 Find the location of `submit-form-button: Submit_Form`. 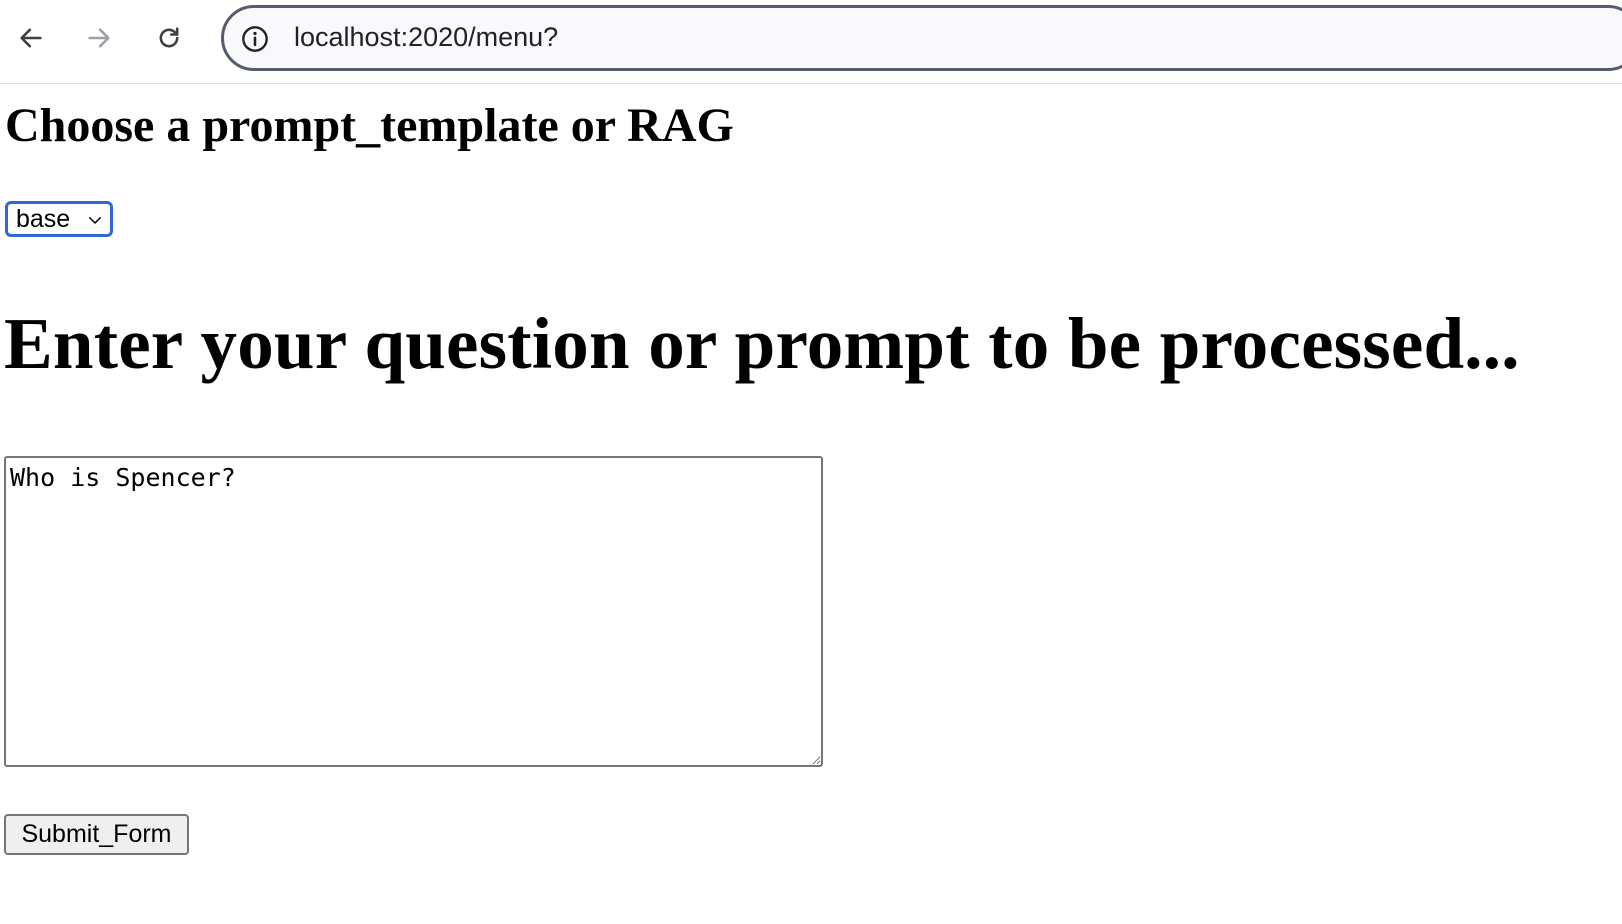

submit-form-button: Submit_Form is located at coordinates (96, 834).